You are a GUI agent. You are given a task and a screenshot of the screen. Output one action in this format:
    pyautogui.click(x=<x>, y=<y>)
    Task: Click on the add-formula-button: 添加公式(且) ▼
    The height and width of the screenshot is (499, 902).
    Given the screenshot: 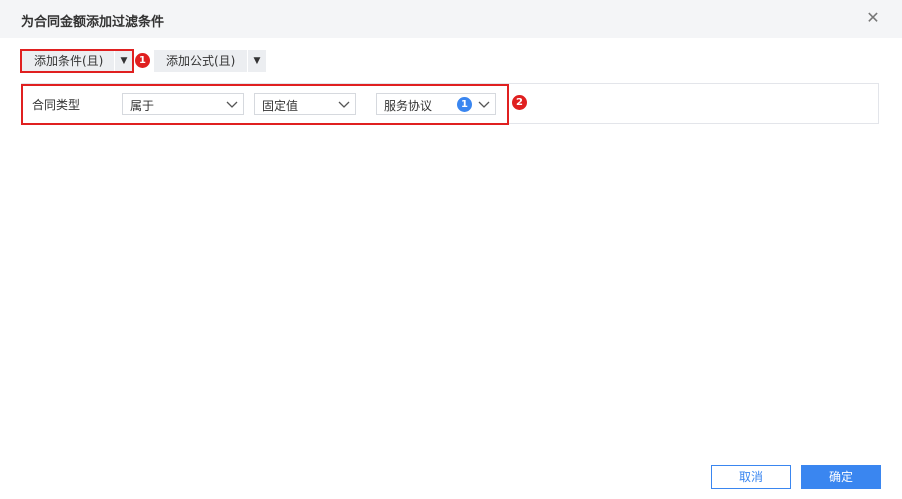 What is the action you would take?
    pyautogui.click(x=210, y=61)
    